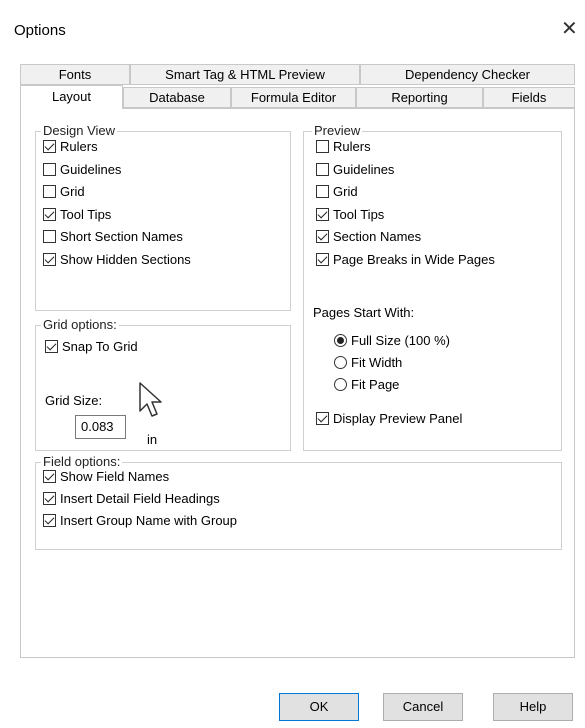  Describe the element at coordinates (100, 346) in the screenshot. I see `checkbox-label: Snap To Grid` at that location.